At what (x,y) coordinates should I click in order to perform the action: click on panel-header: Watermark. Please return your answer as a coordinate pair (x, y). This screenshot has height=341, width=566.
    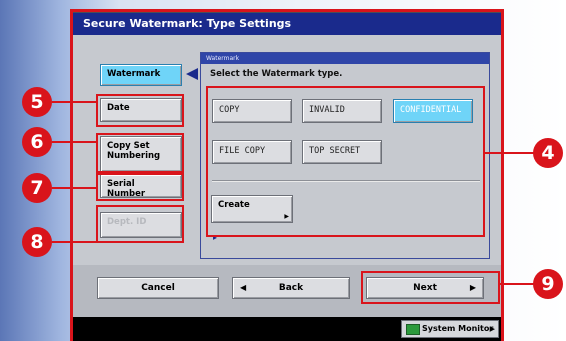
    Looking at the image, I should click on (345, 58).